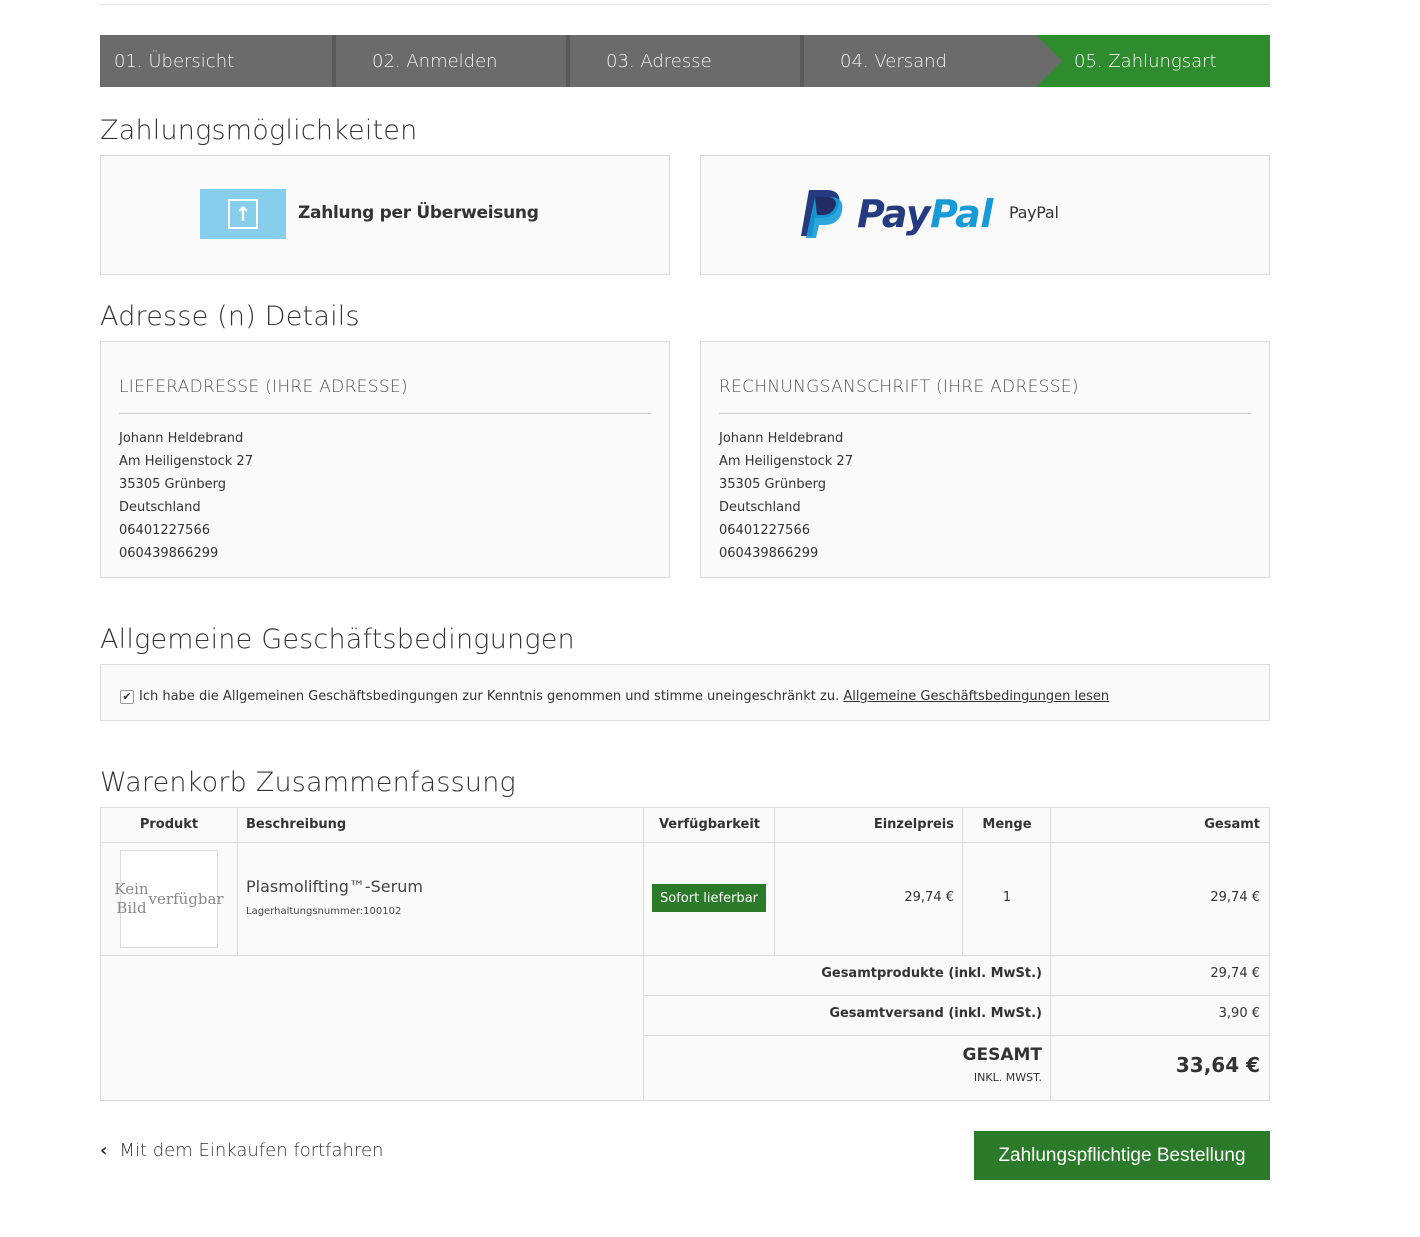 The height and width of the screenshot is (1237, 1420). Describe the element at coordinates (1034, 212) in the screenshot. I see `payment-paypal-label: PayPal` at that location.